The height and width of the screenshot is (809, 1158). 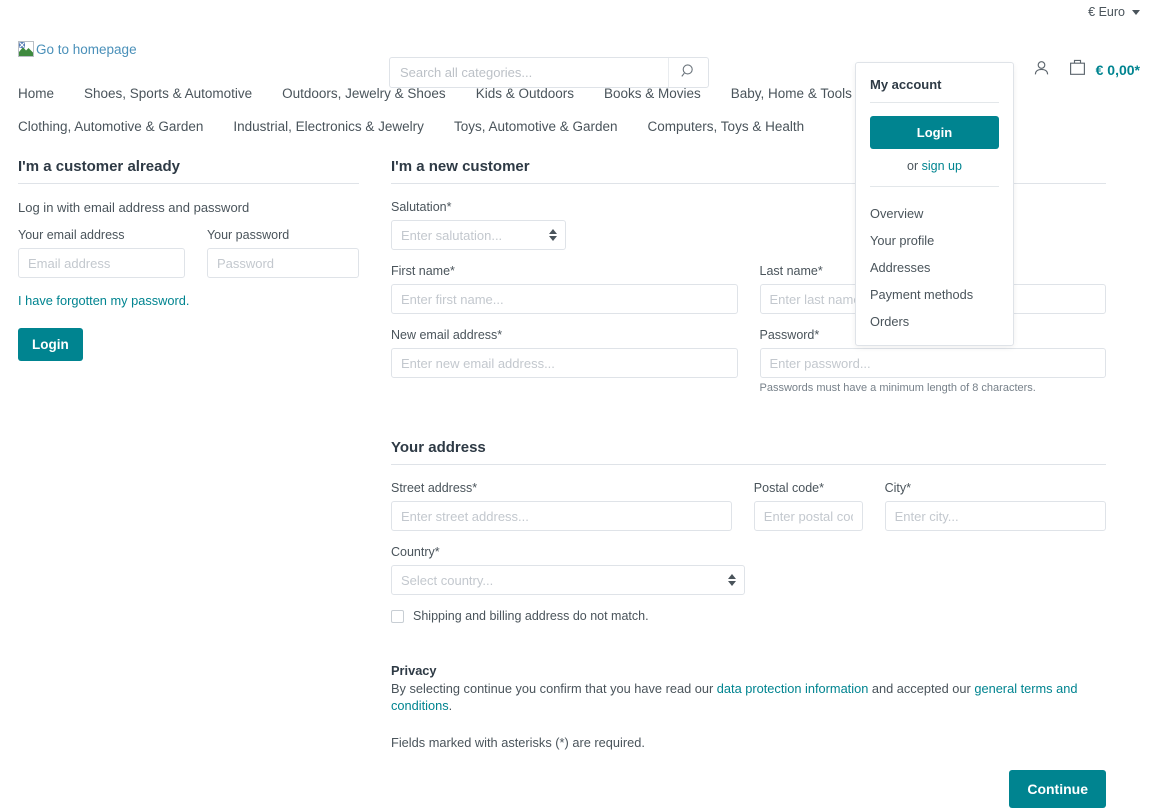 I want to click on first-name-field-group: First name*, so click(x=564, y=289).